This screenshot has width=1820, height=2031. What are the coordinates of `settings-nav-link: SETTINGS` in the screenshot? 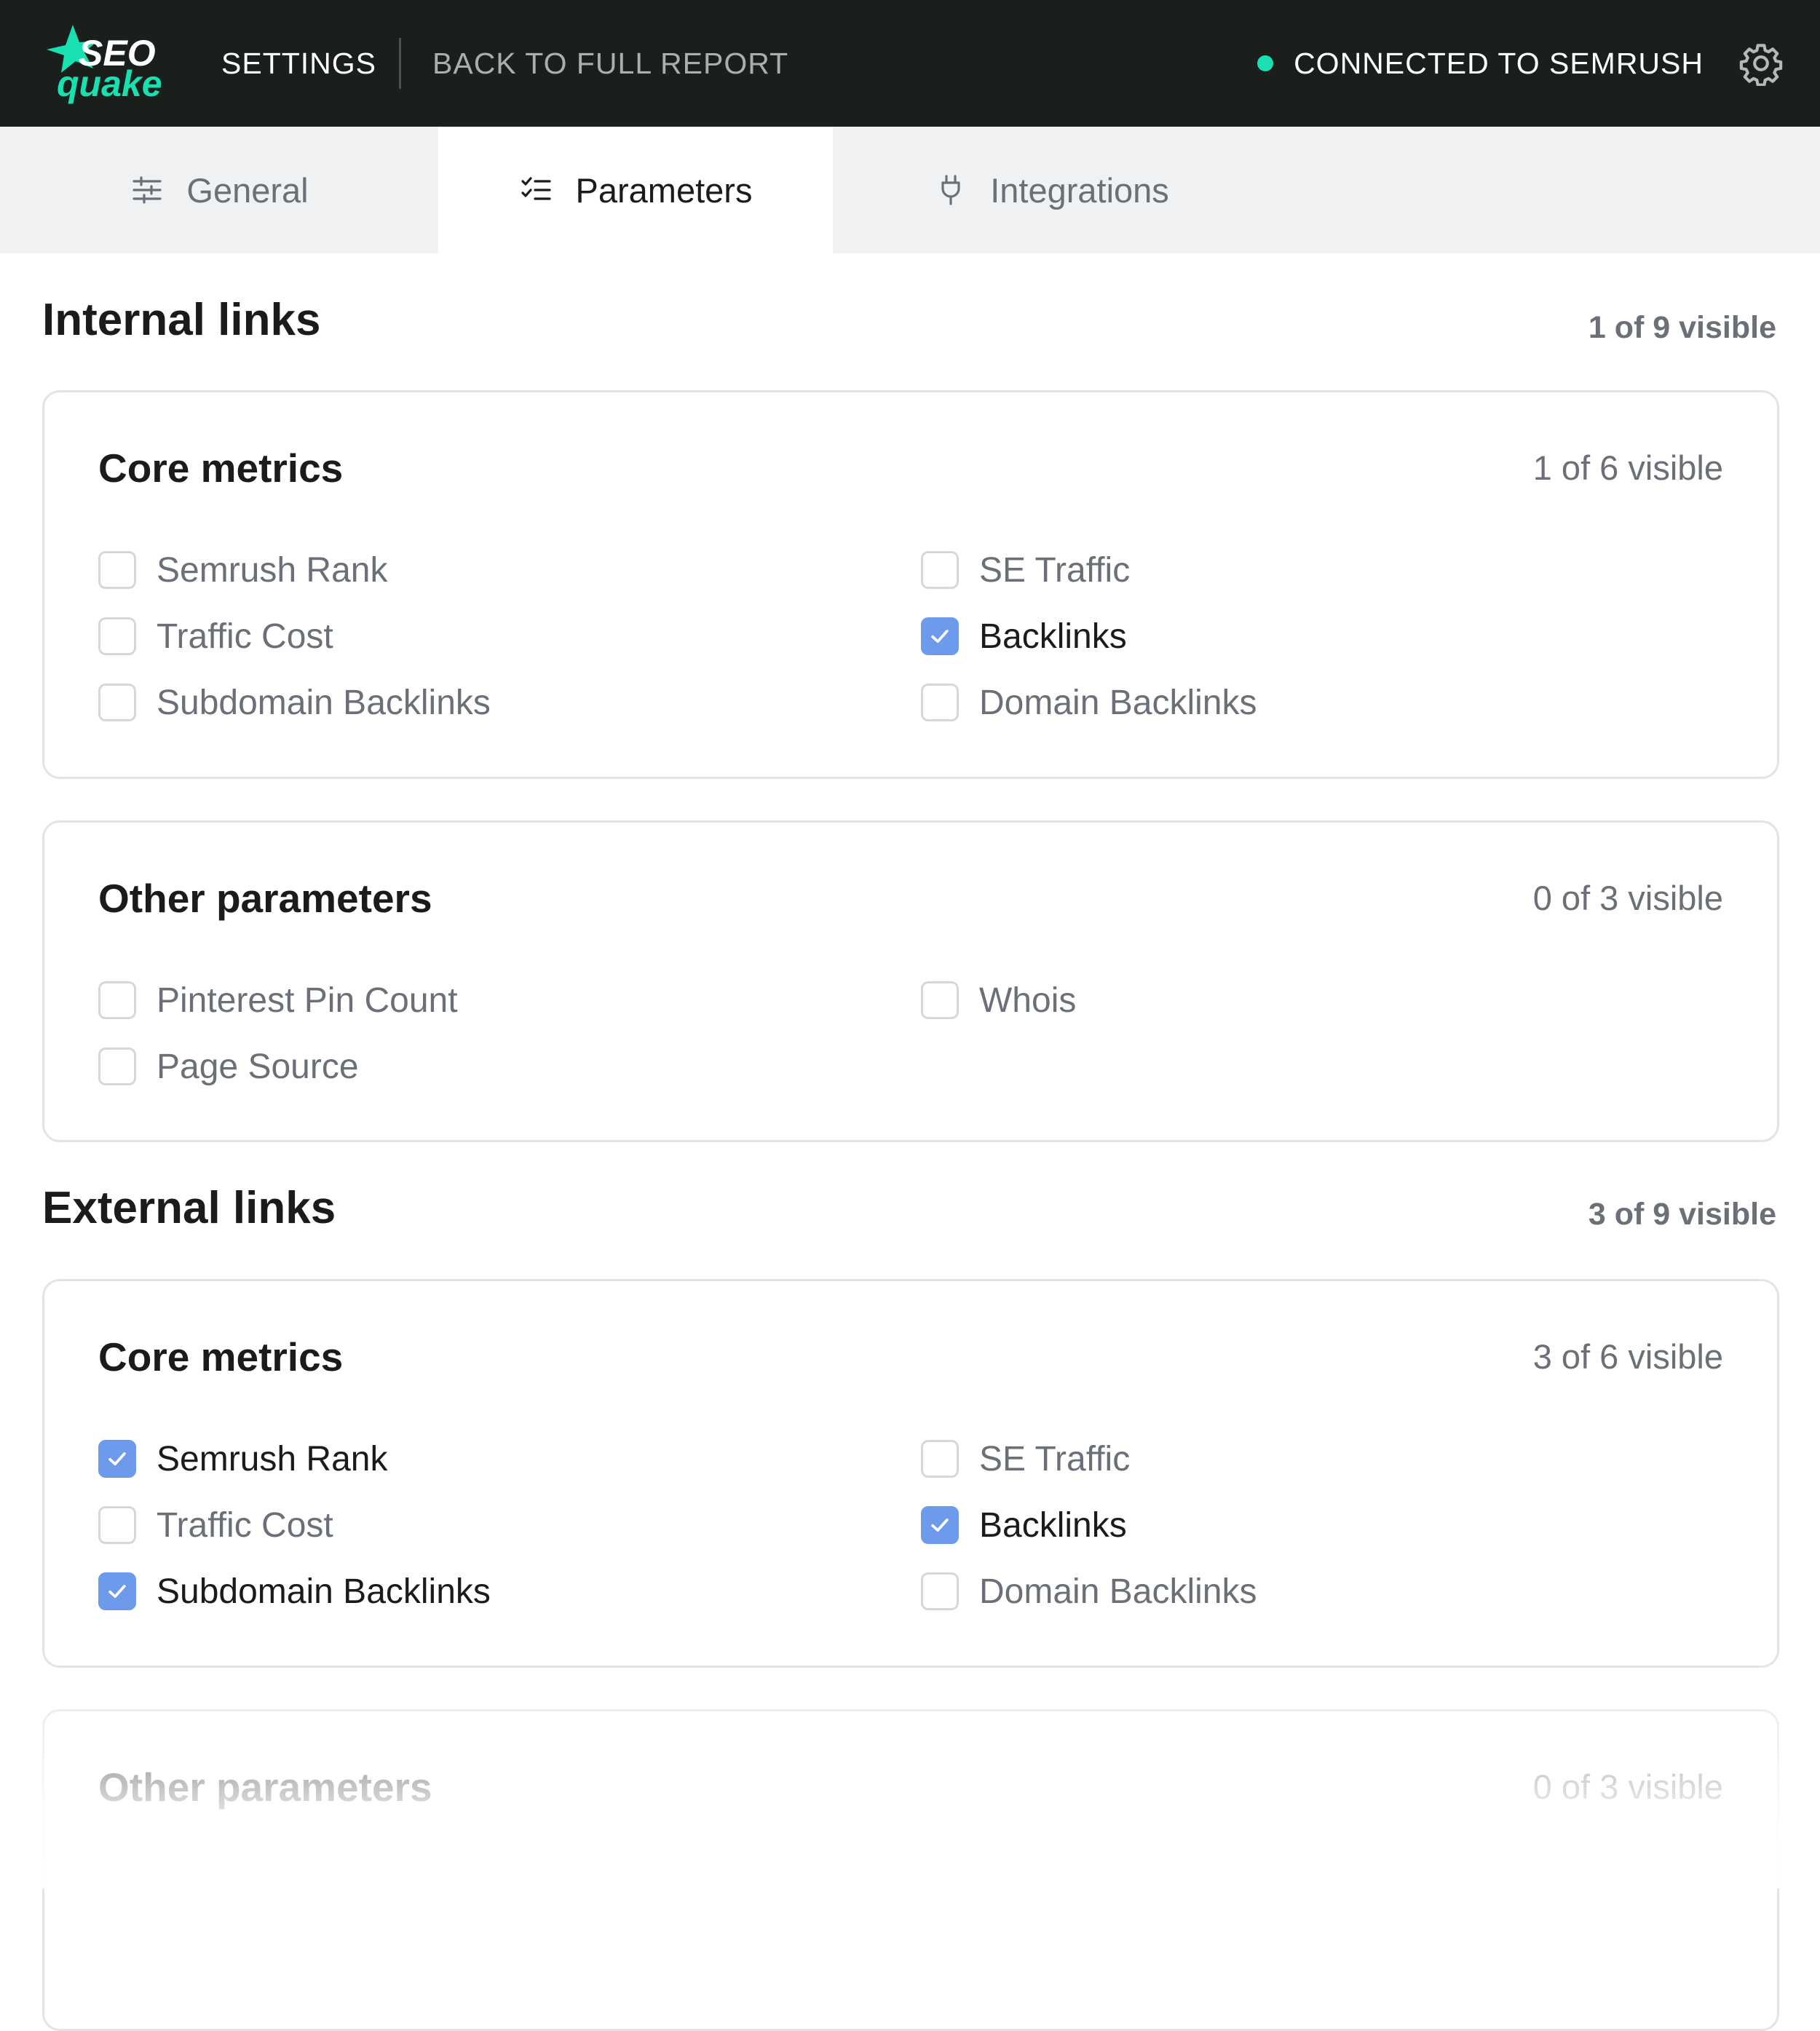 It's located at (298, 63).